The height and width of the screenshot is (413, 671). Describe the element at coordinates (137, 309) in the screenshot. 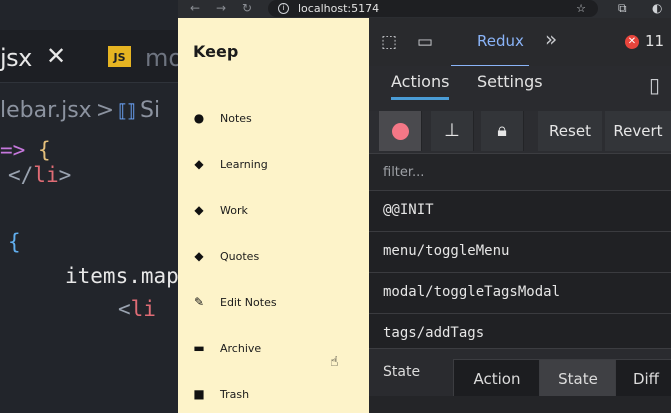

I see `code-line-5: <li` at that location.